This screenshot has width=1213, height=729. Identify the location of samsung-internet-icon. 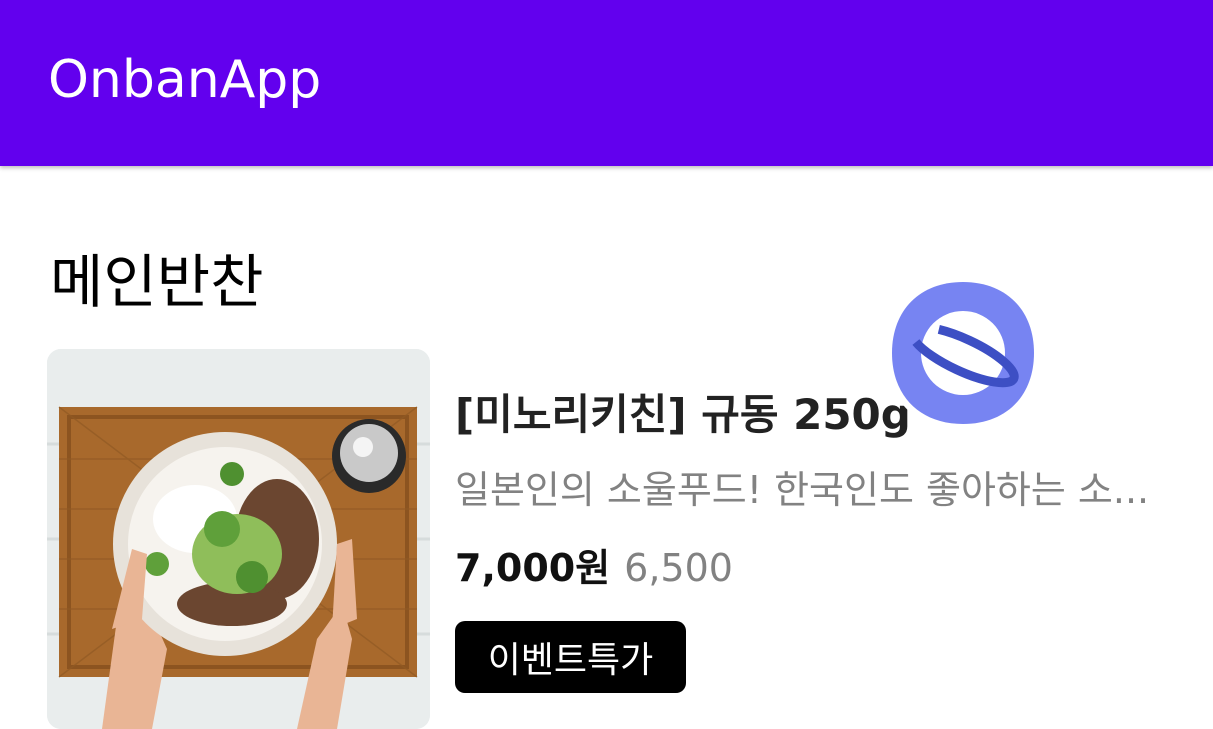
(963, 353).